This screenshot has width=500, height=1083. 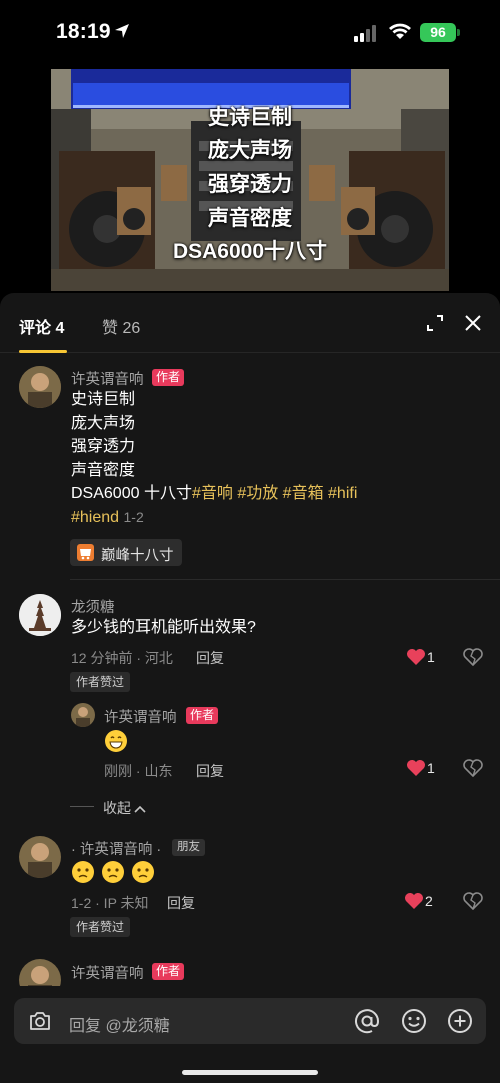 What do you see at coordinates (458, 32) in the screenshot?
I see `battery-cap` at bounding box center [458, 32].